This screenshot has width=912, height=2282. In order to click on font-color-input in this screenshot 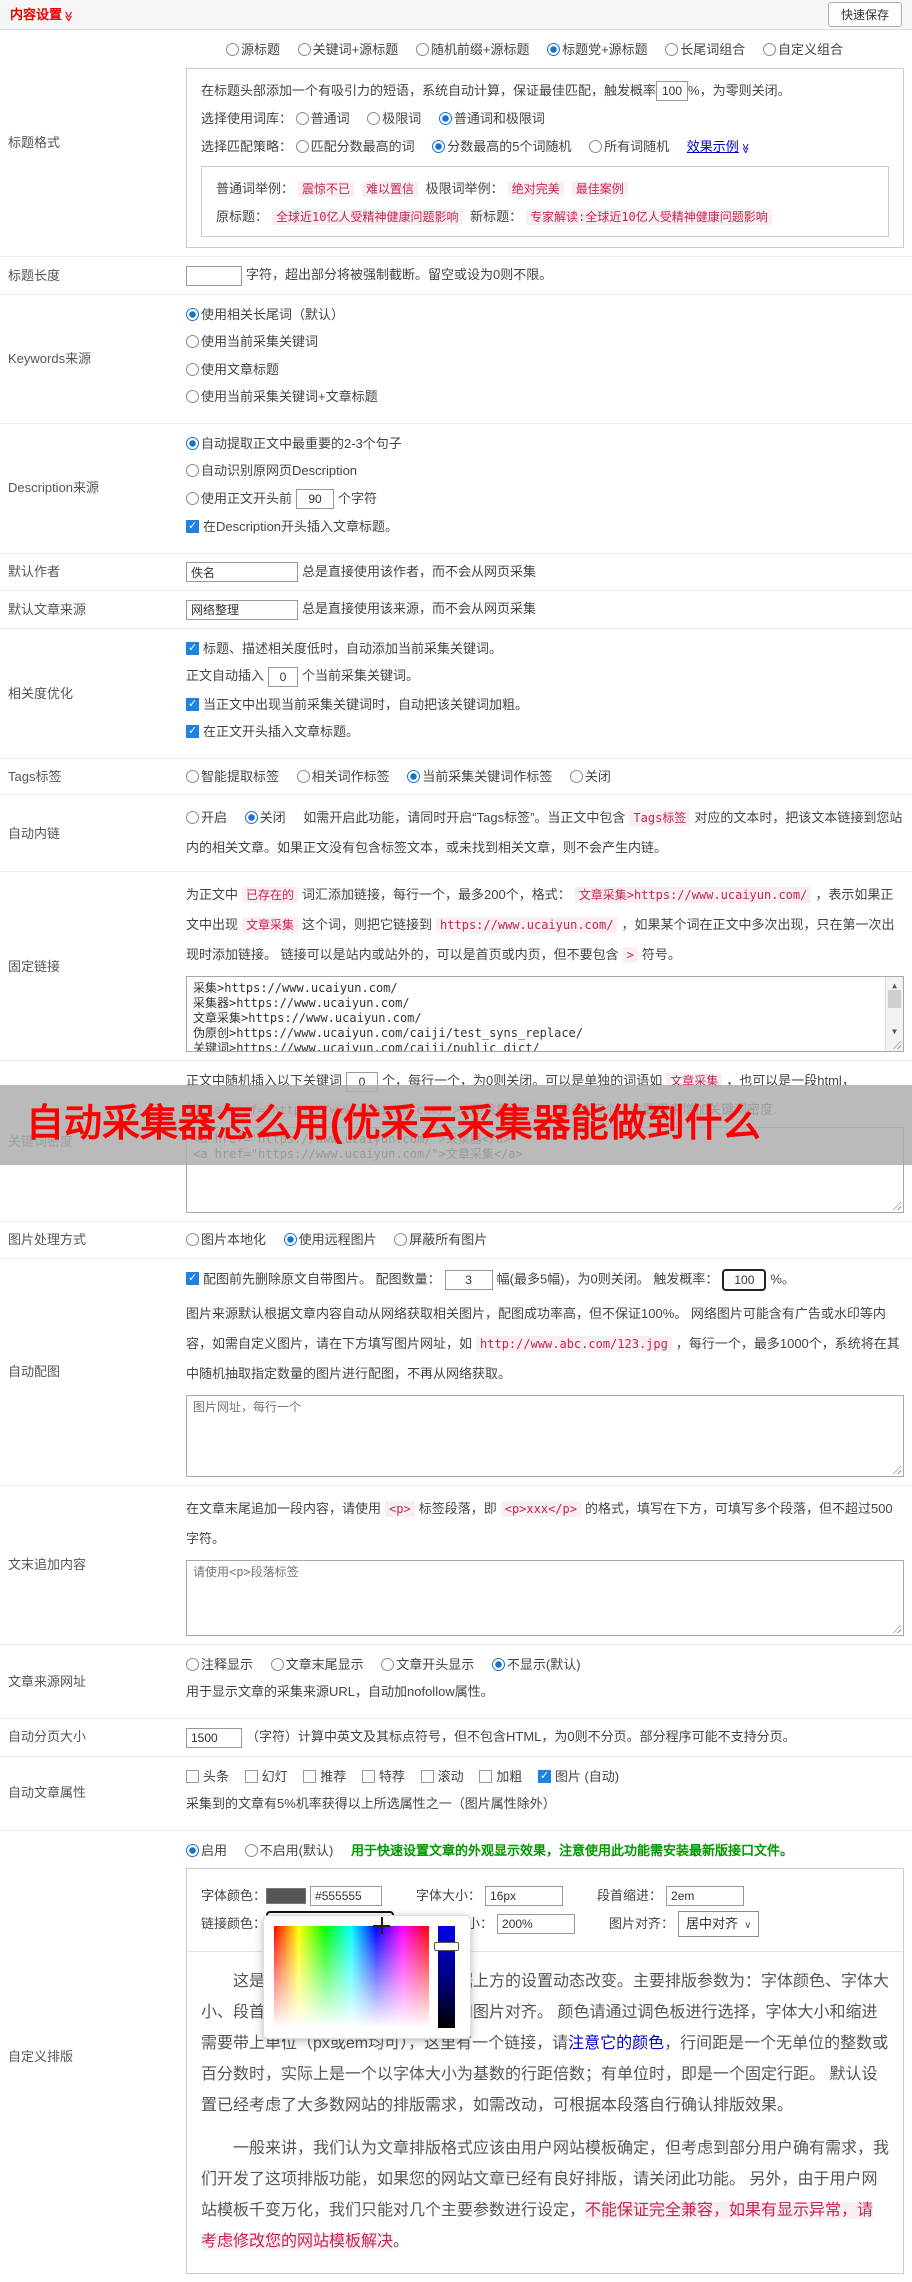, I will do `click(346, 1896)`.